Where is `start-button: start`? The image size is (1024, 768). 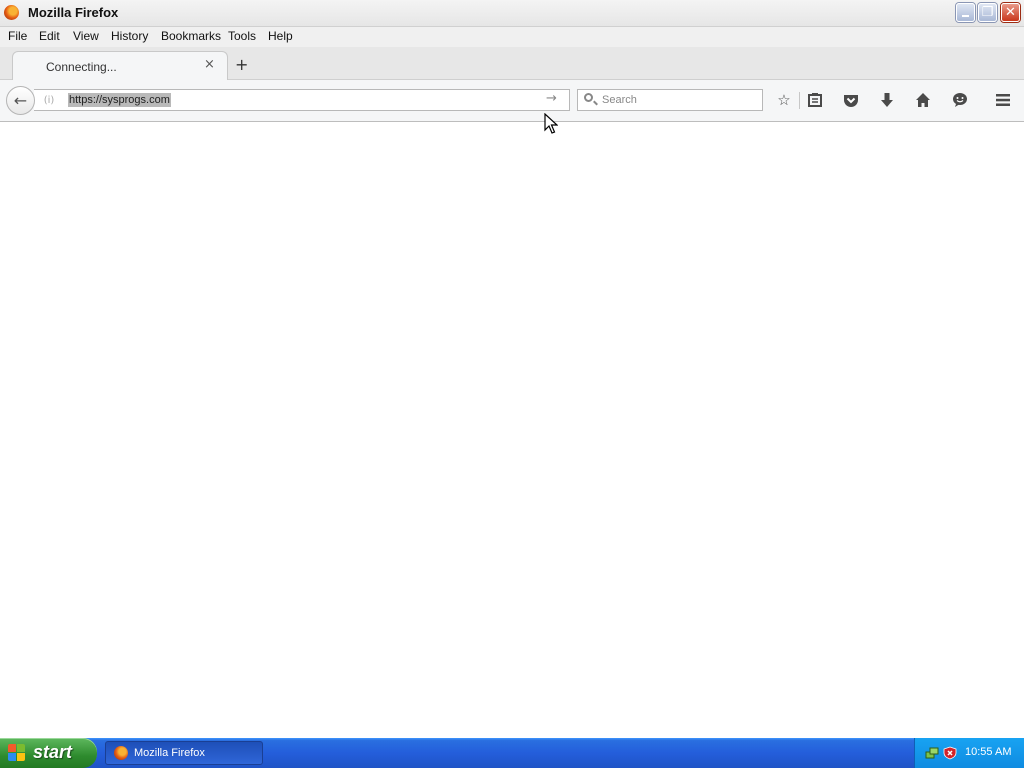 start-button: start is located at coordinates (48, 753).